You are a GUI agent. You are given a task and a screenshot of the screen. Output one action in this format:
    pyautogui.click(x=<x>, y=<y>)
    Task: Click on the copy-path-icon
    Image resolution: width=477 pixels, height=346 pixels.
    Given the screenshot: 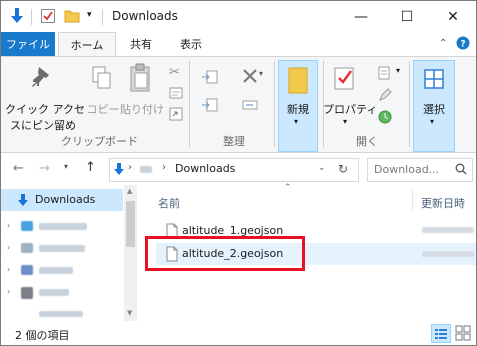 What is the action you would take?
    pyautogui.click(x=176, y=93)
    